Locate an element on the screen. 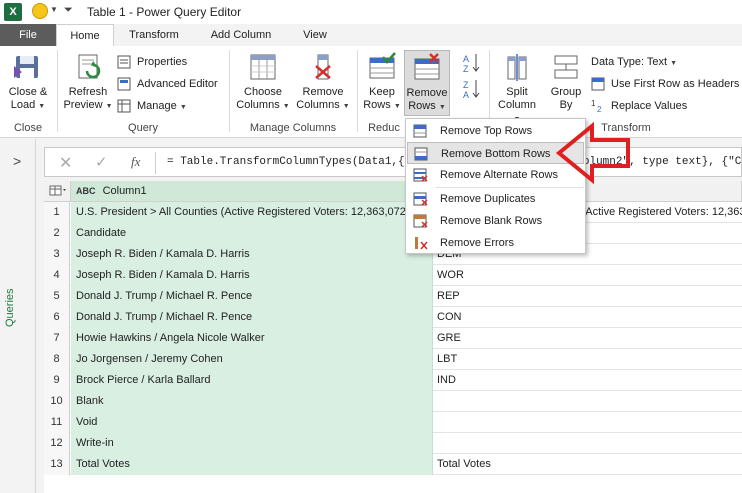  group-label-reduce: Reduc is located at coordinates (384, 128).